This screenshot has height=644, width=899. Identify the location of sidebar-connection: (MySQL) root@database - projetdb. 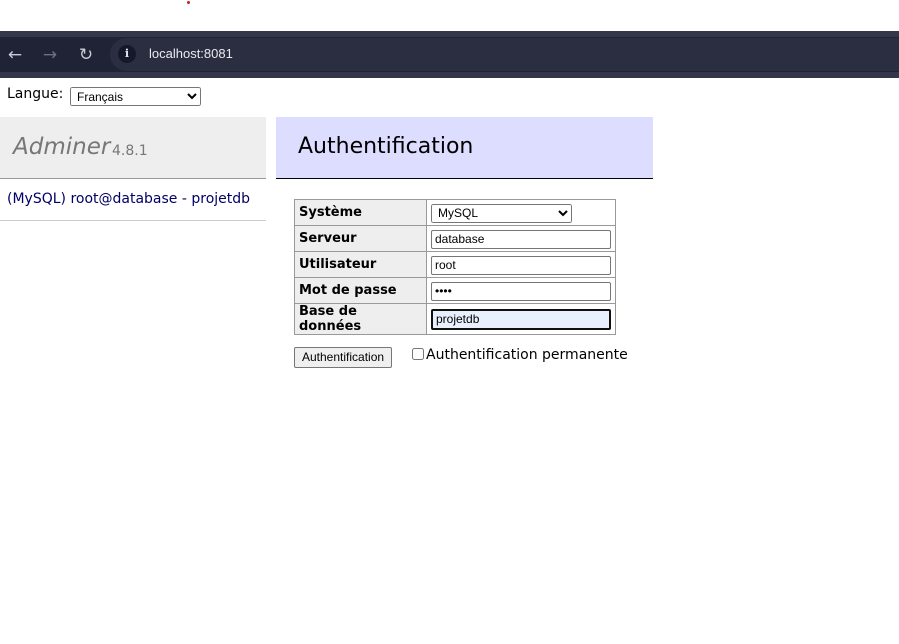
(133, 200).